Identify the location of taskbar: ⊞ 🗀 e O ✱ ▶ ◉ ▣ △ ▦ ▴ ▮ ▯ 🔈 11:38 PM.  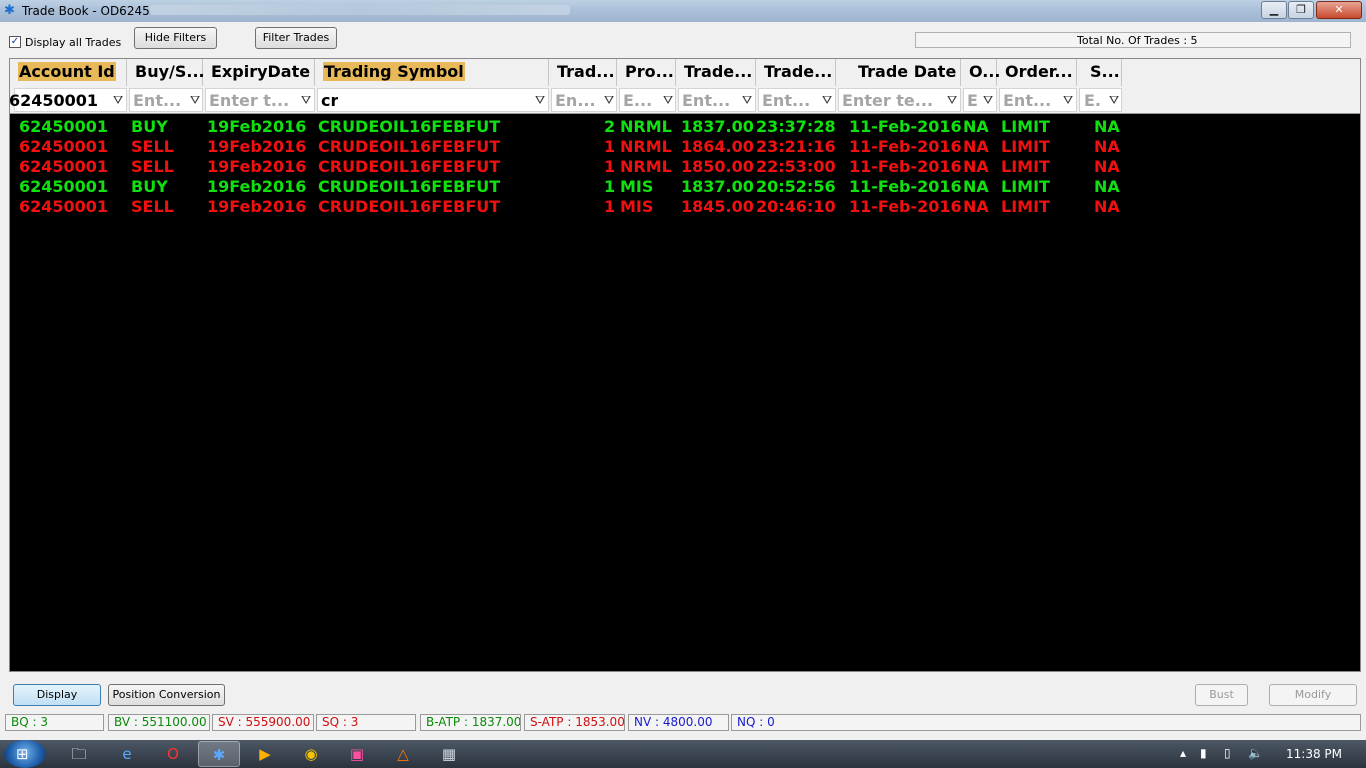
(683, 754).